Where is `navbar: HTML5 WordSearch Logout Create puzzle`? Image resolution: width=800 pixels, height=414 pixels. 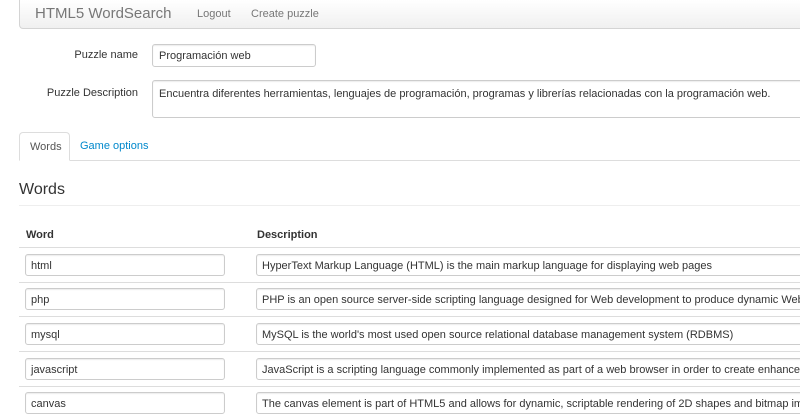
navbar: HTML5 WordSearch Logout Create puzzle is located at coordinates (409, 14).